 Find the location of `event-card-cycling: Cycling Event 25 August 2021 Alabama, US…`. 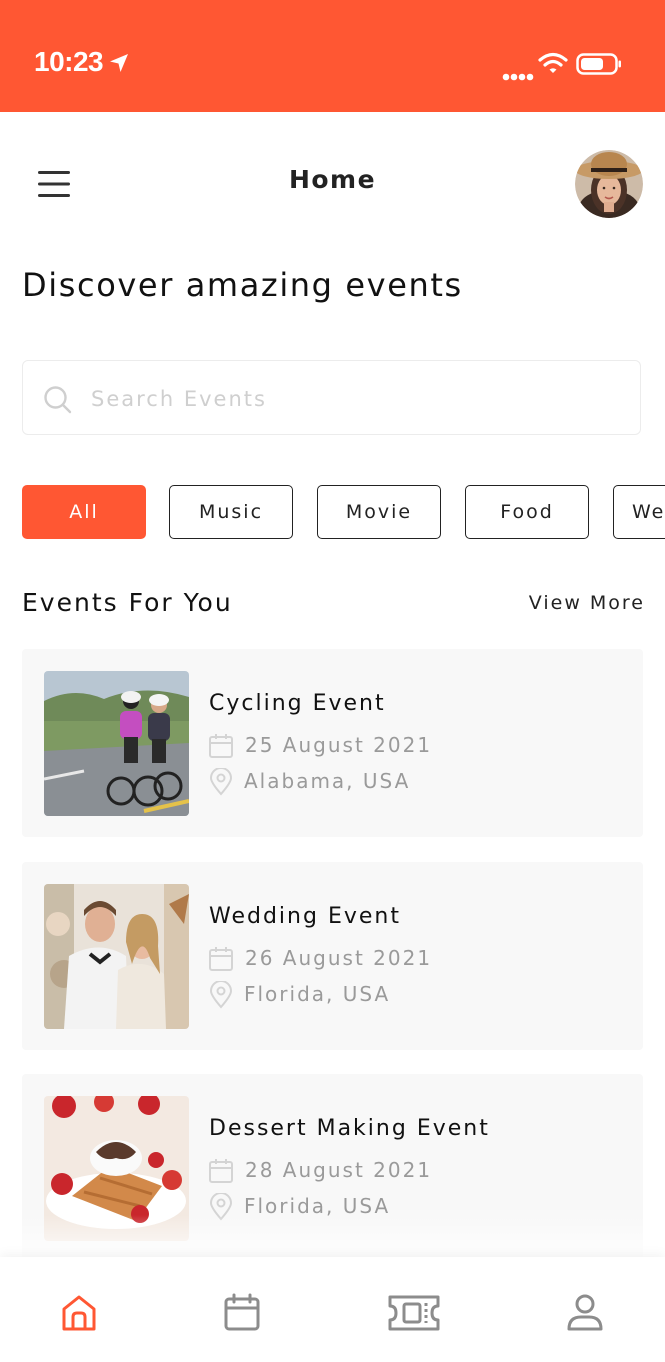

event-card-cycling: Cycling Event 25 August 2021 Alabama, US… is located at coordinates (332, 743).